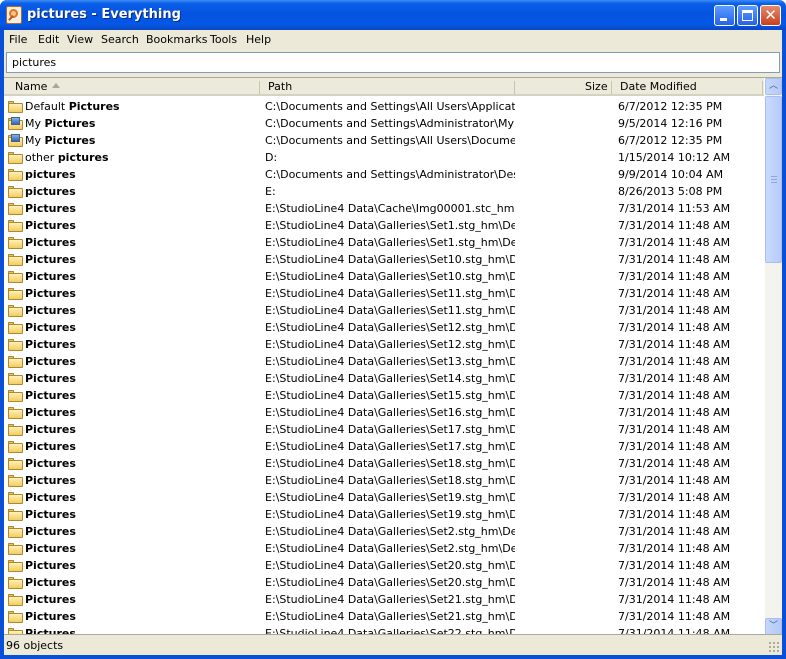 This screenshot has height=659, width=786. I want to click on column-header-size: Size, so click(596, 86).